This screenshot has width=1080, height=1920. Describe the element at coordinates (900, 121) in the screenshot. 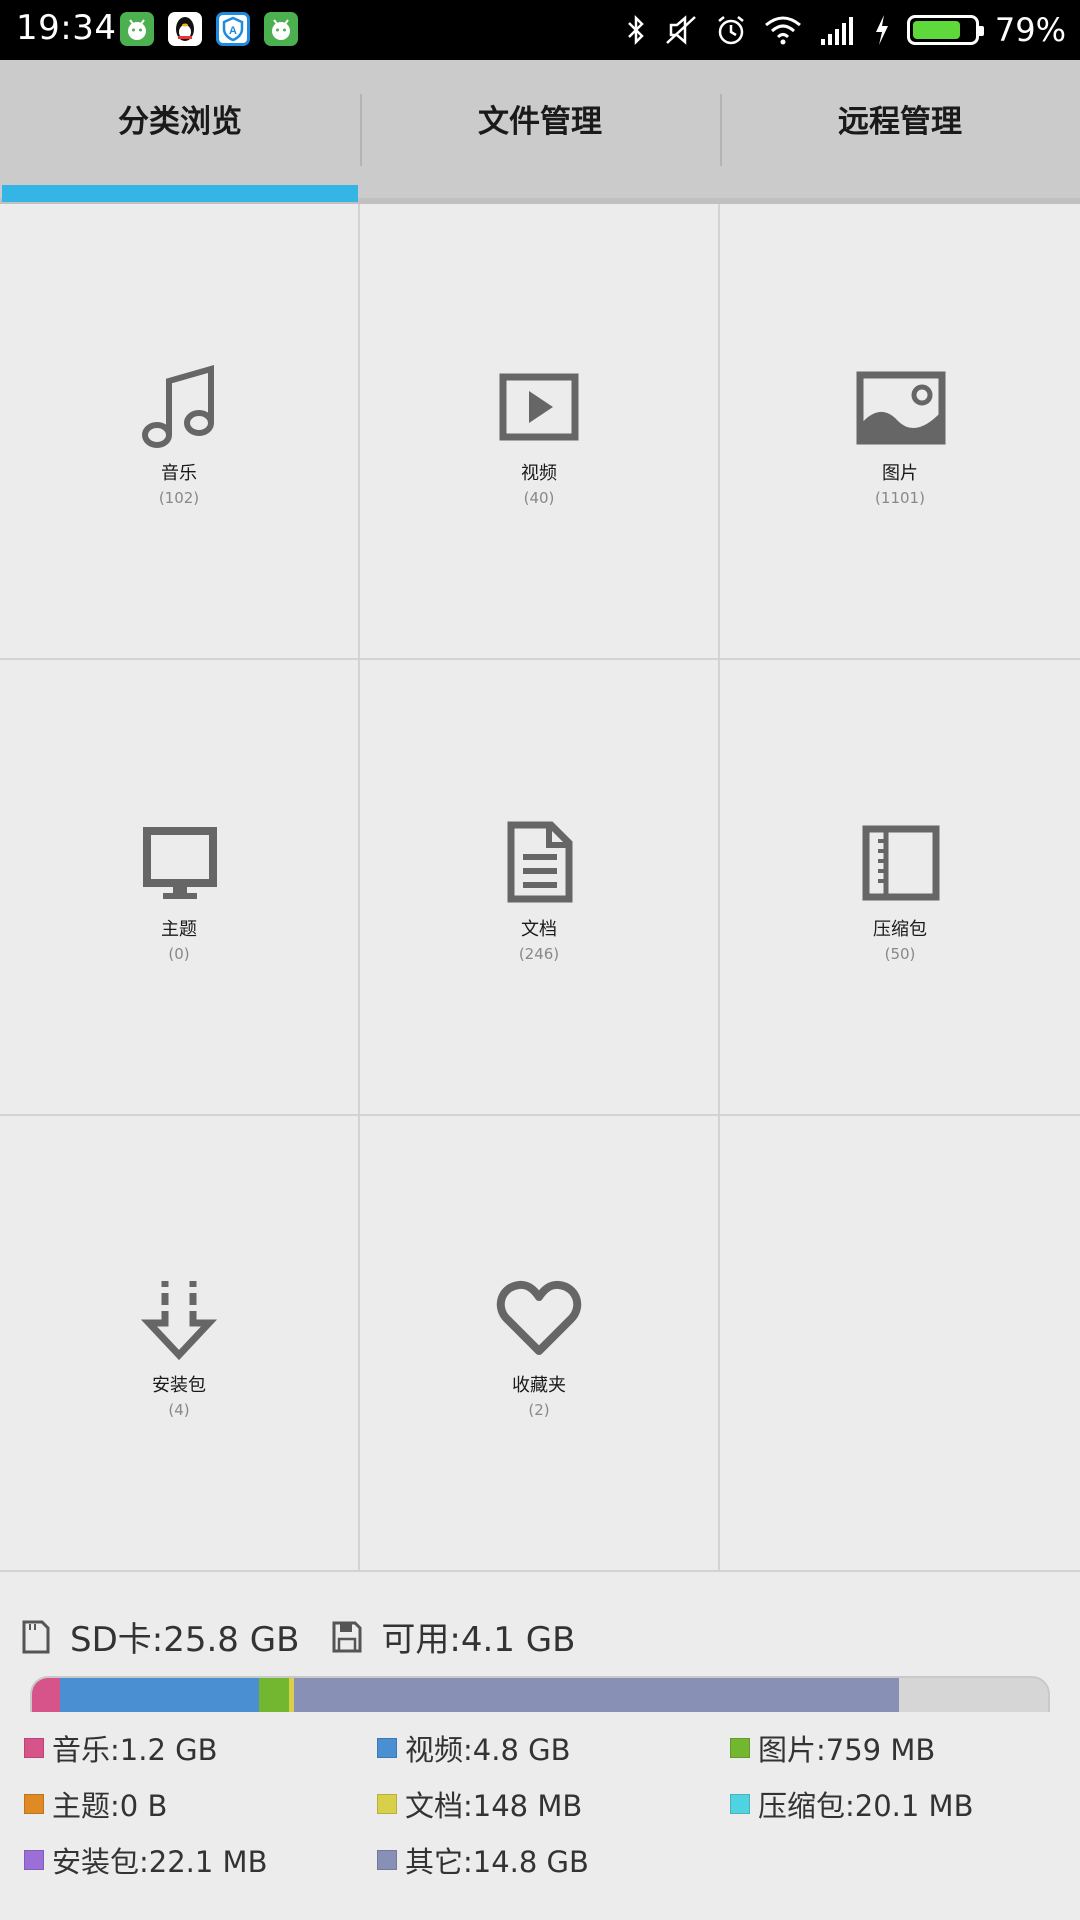

I see `tab-label: 远程管理` at that location.